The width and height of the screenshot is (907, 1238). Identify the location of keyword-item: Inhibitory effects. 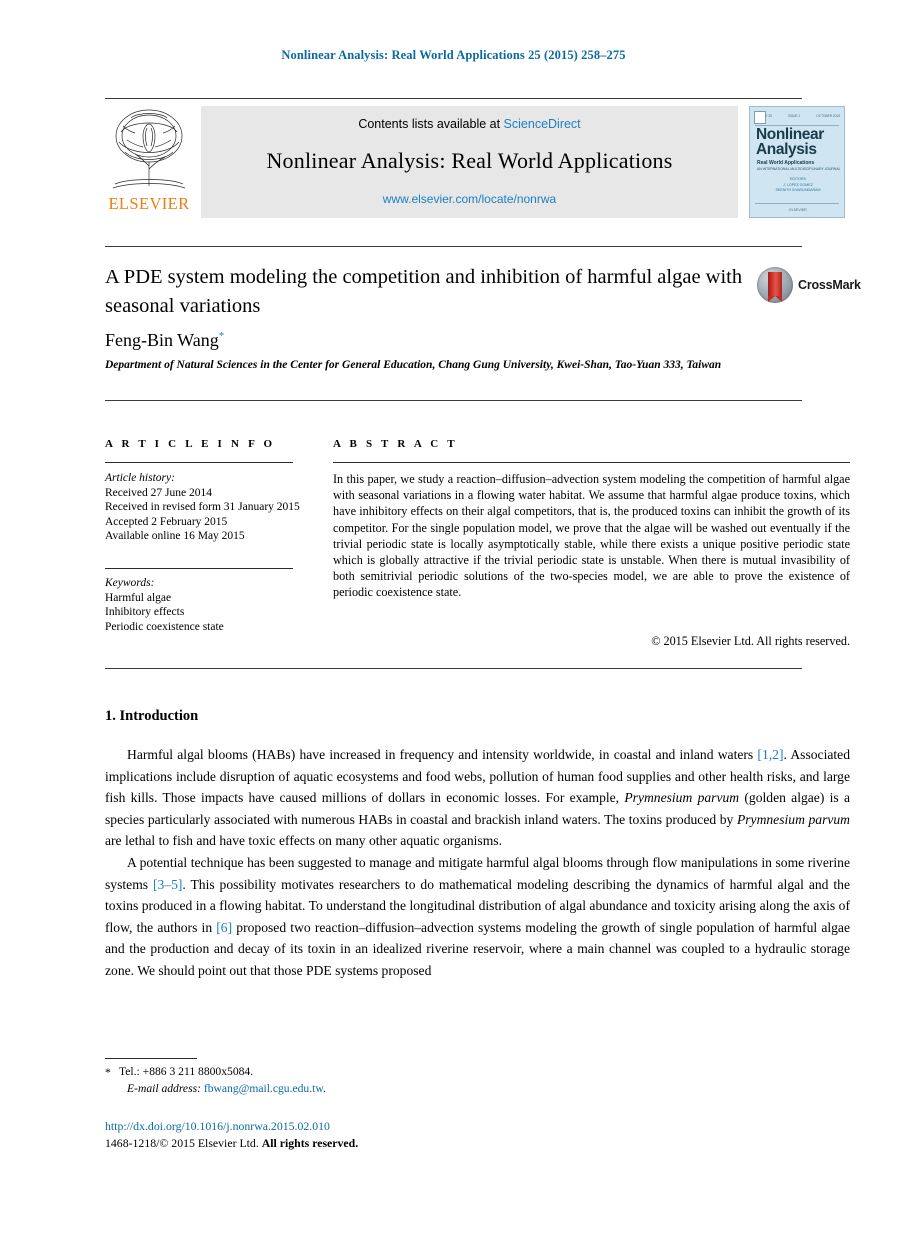
(145, 612).